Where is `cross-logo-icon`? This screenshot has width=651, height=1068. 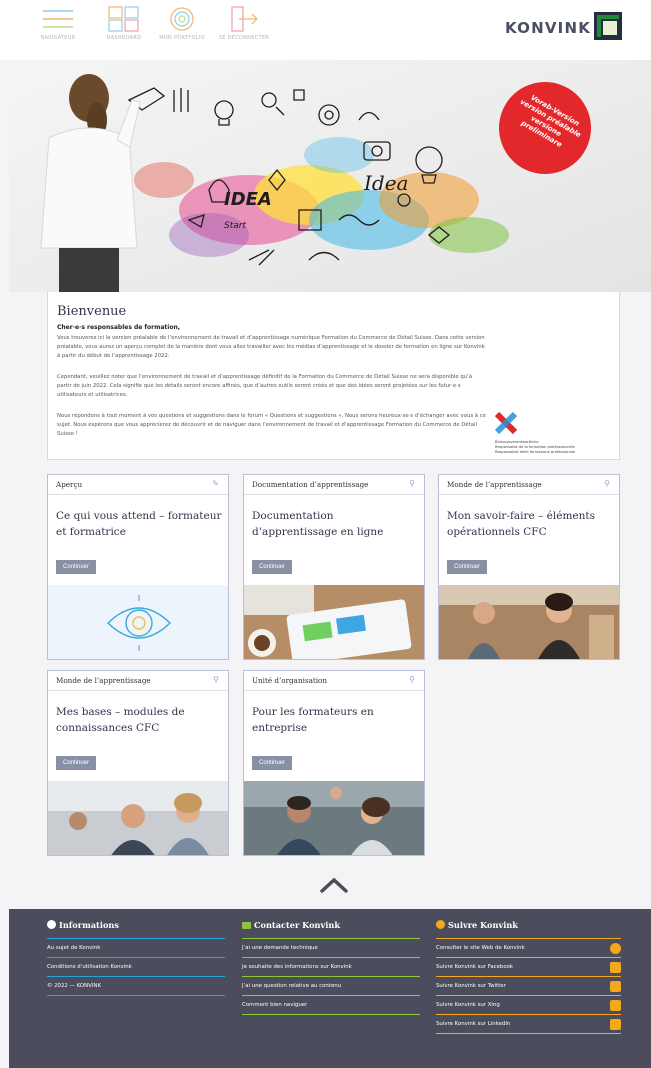
cross-logo-icon is located at coordinates (506, 423).